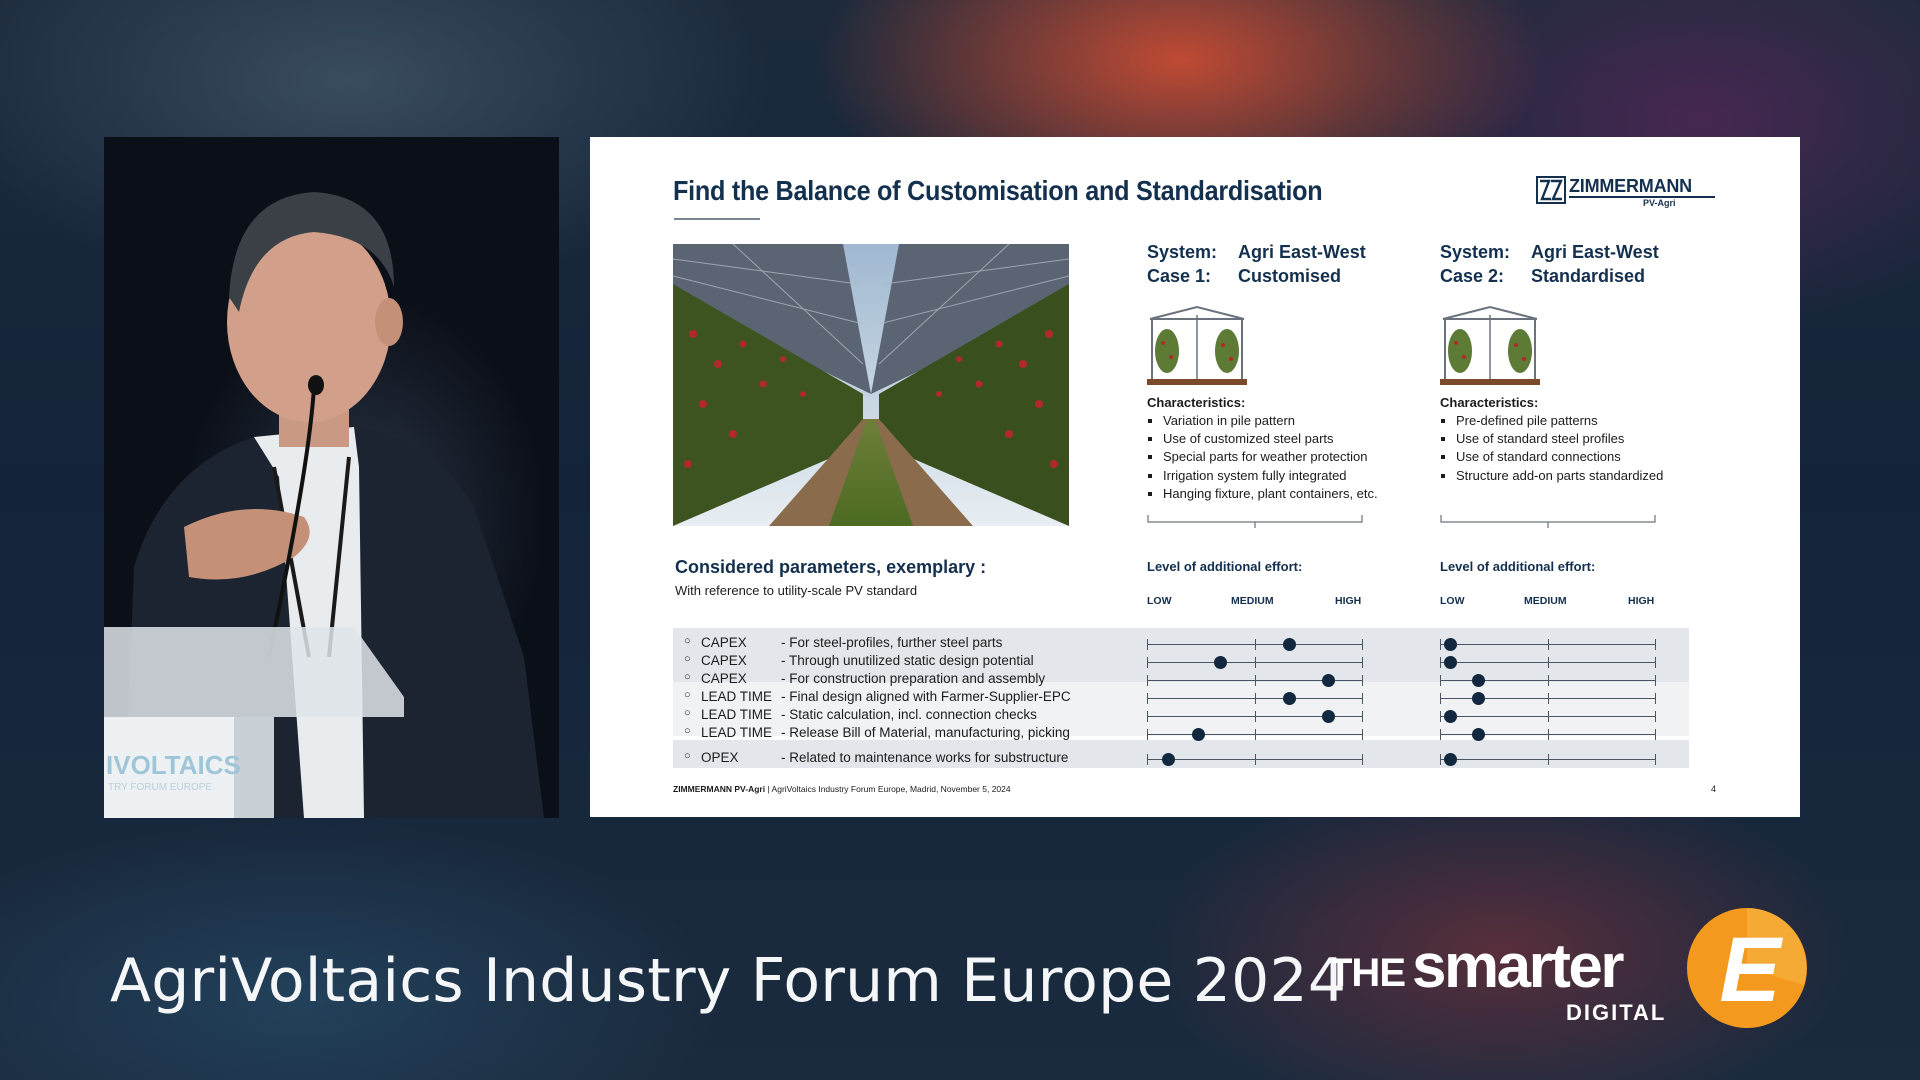  Describe the element at coordinates (173, 765) in the screenshot. I see `podium-text: IVOLTAICS` at that location.